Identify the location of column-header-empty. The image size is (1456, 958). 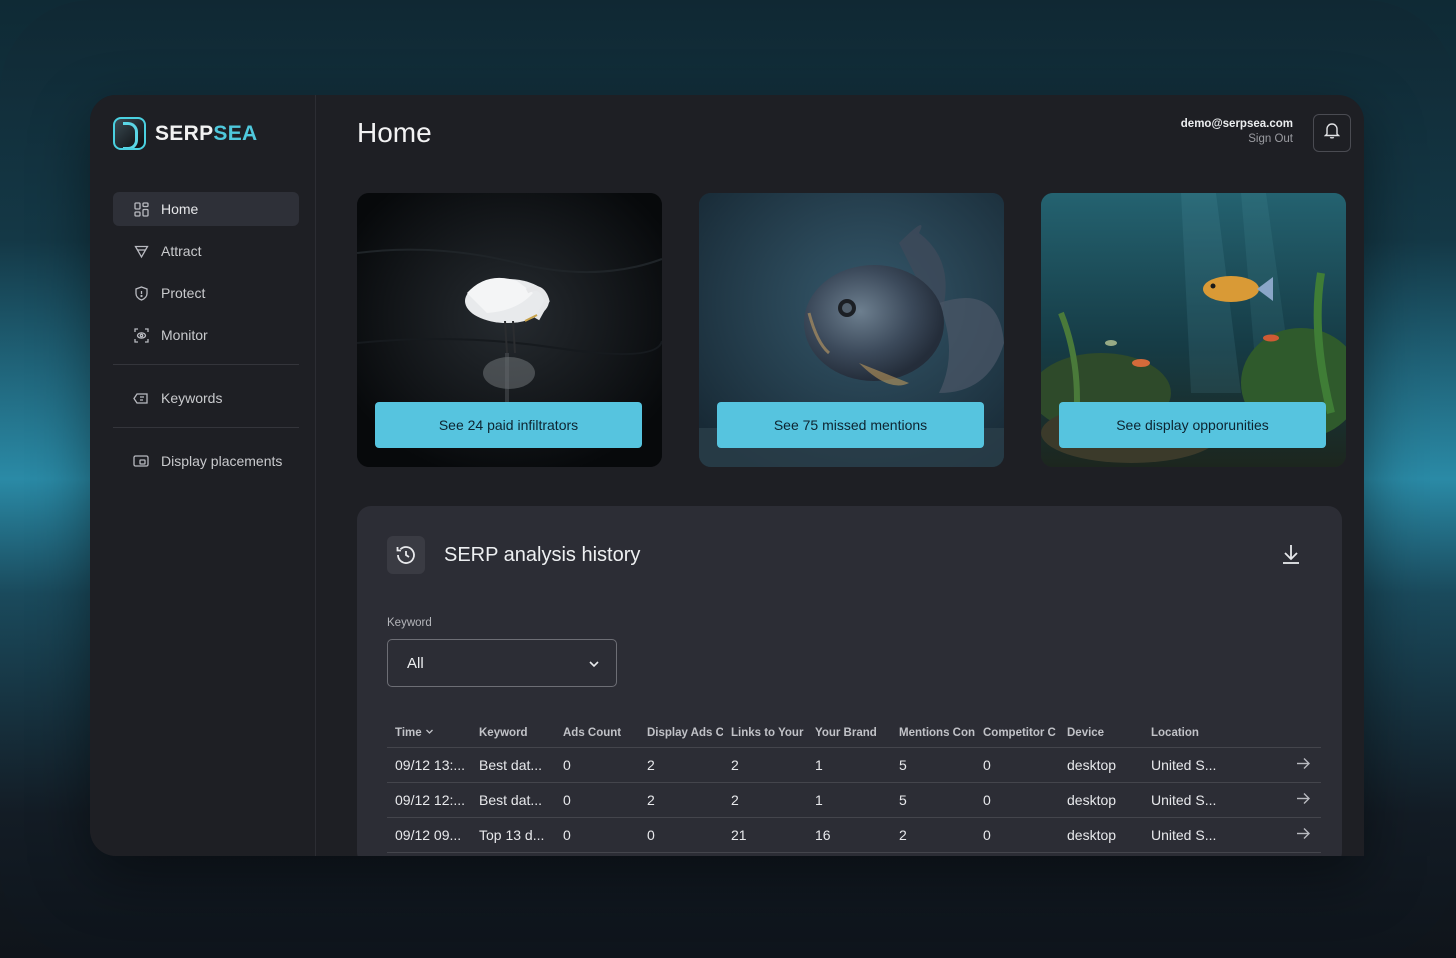
(1287, 733).